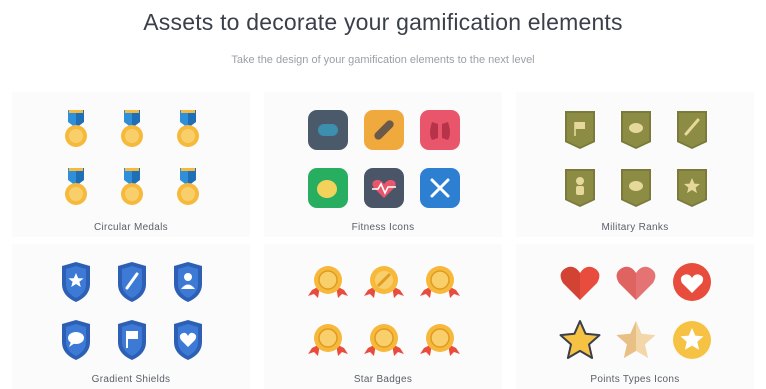 Image resolution: width=766 pixels, height=389 pixels. Describe the element at coordinates (76, 340) in the screenshot. I see `chat-shield-icon` at that location.